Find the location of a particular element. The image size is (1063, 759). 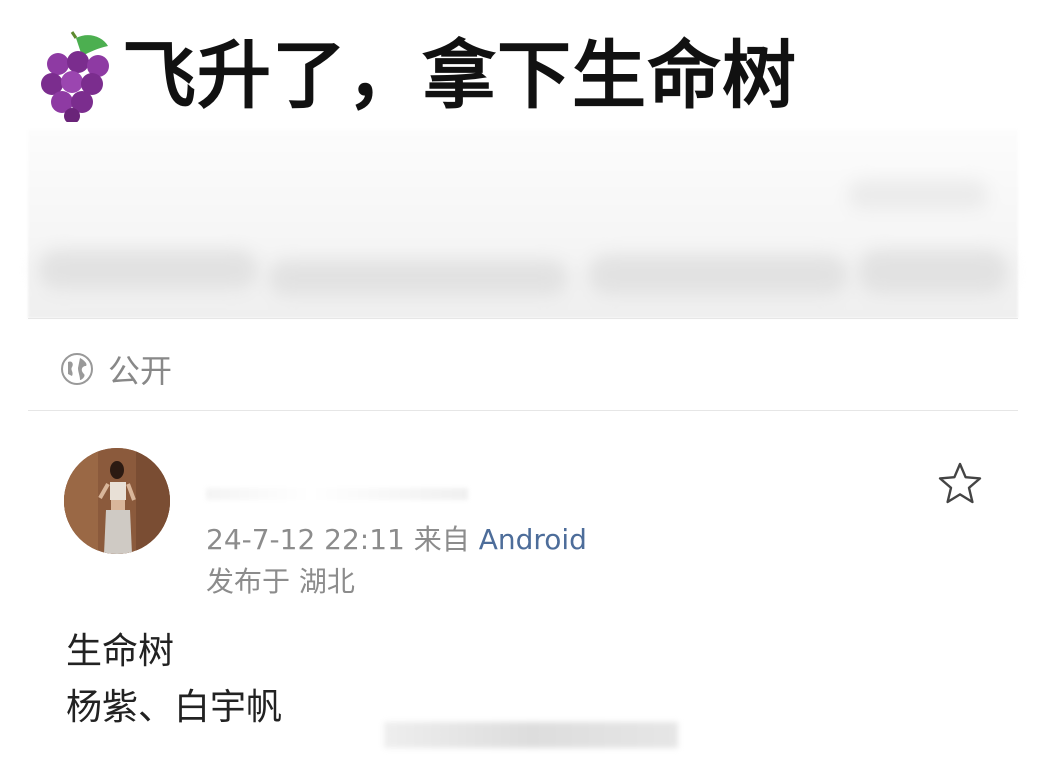

post-body-line: 生命树 is located at coordinates (120, 651).